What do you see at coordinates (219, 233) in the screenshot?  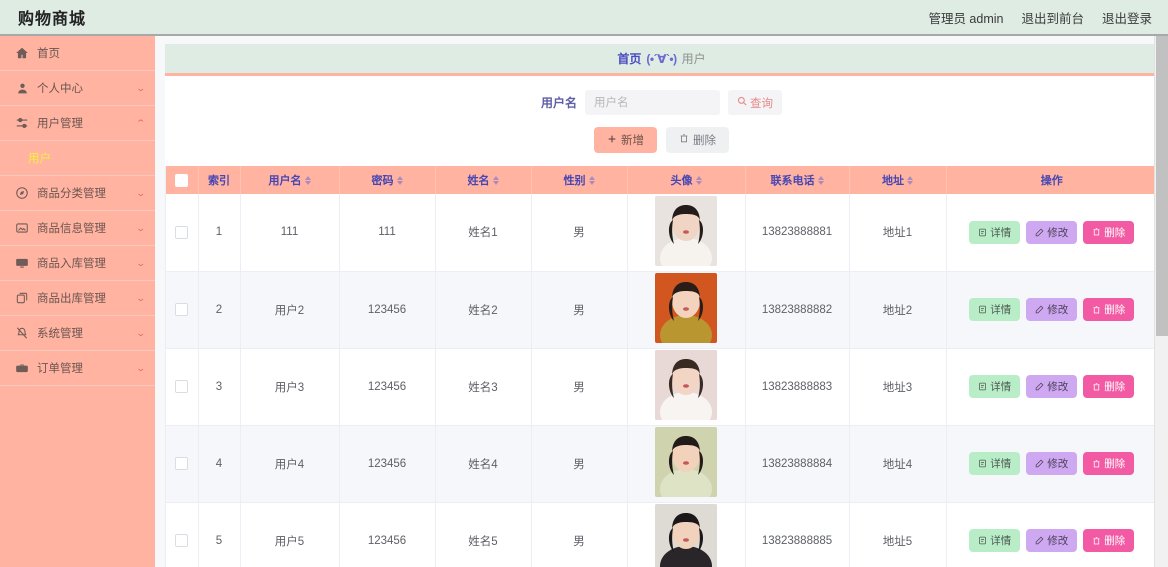 I see `cell-index: 1` at bounding box center [219, 233].